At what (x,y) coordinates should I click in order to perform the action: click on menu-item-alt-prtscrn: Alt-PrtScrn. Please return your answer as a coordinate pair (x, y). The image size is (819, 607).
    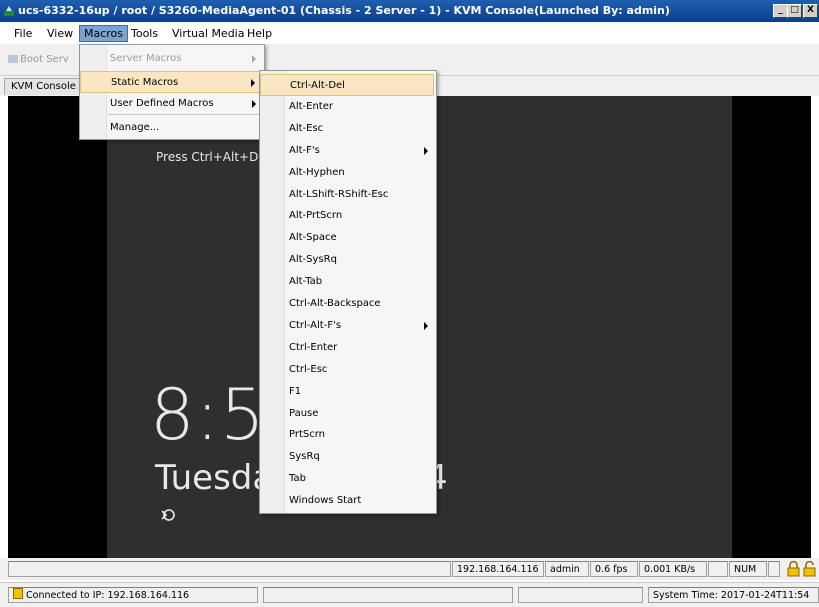
    Looking at the image, I should click on (347, 216).